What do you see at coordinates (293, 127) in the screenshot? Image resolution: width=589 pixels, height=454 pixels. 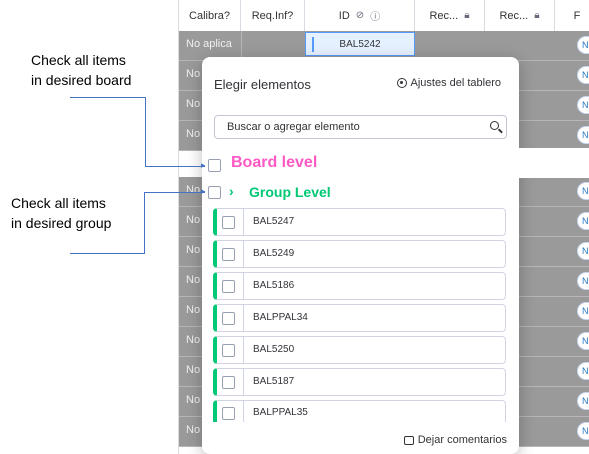 I see `search-placeholder: Buscar o agregar elemento` at bounding box center [293, 127].